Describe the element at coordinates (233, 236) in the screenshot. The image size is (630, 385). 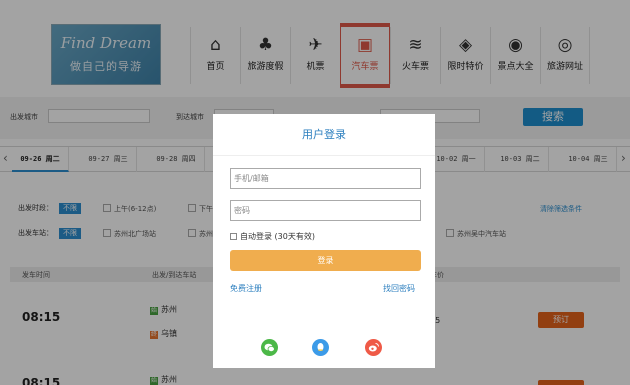
I see `auto-login-checkbox` at that location.